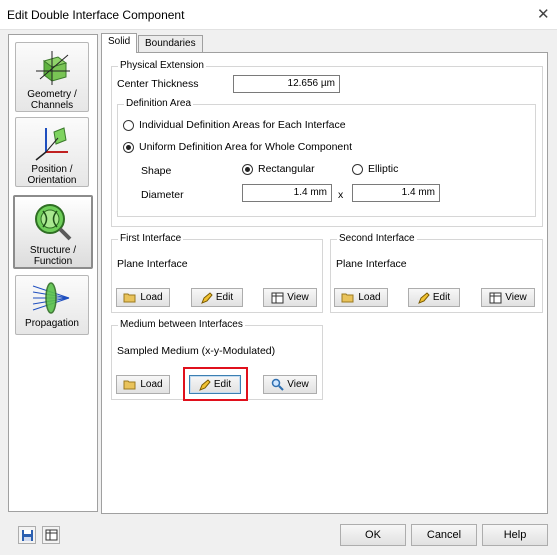 This screenshot has width=557, height=555. I want to click on medium-view-button: View, so click(290, 384).